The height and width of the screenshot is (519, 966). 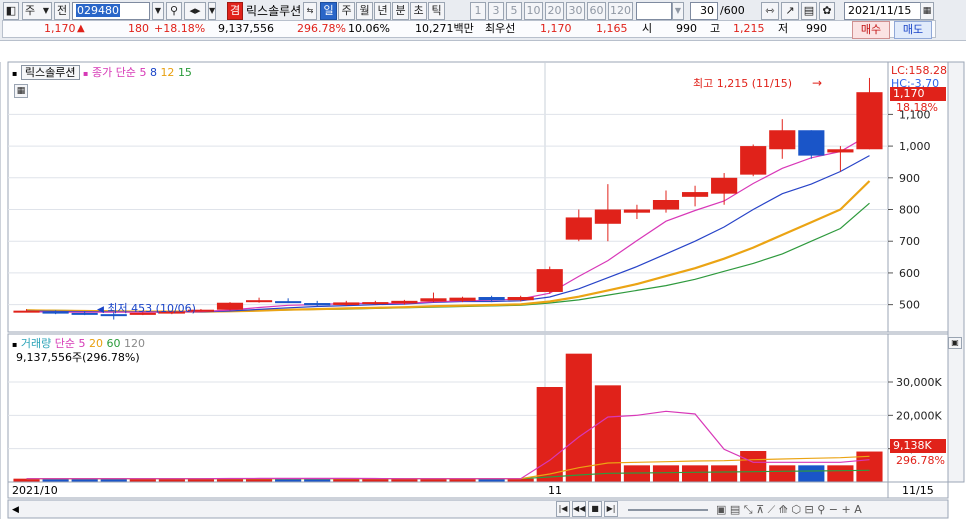 What do you see at coordinates (448, 490) in the screenshot?
I see `x-axis` at bounding box center [448, 490].